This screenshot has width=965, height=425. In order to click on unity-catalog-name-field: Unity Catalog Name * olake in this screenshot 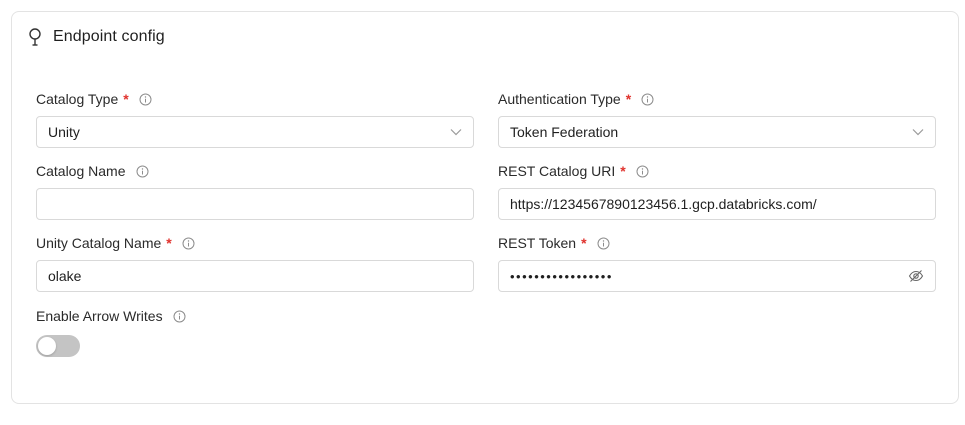, I will do `click(255, 263)`.